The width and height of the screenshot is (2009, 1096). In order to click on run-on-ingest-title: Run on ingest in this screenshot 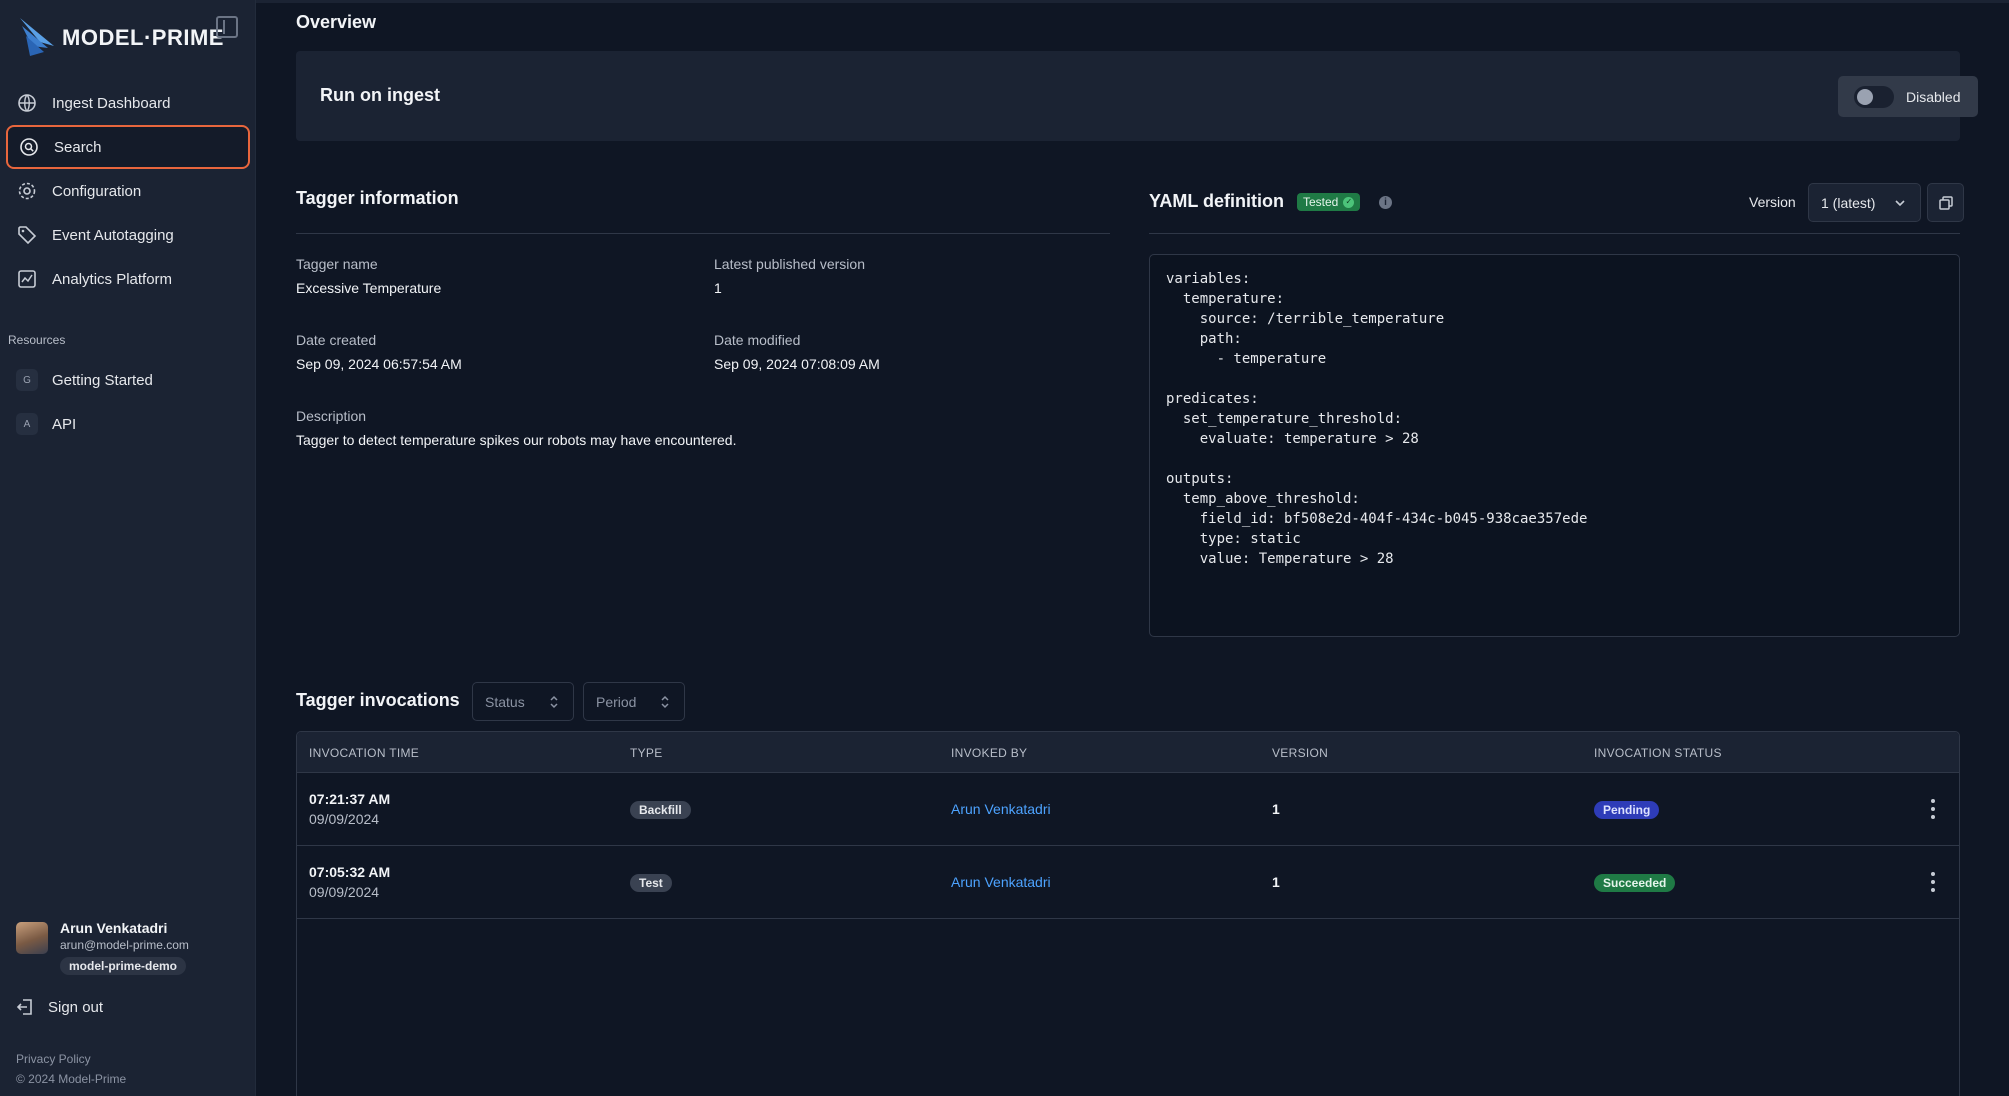, I will do `click(380, 95)`.